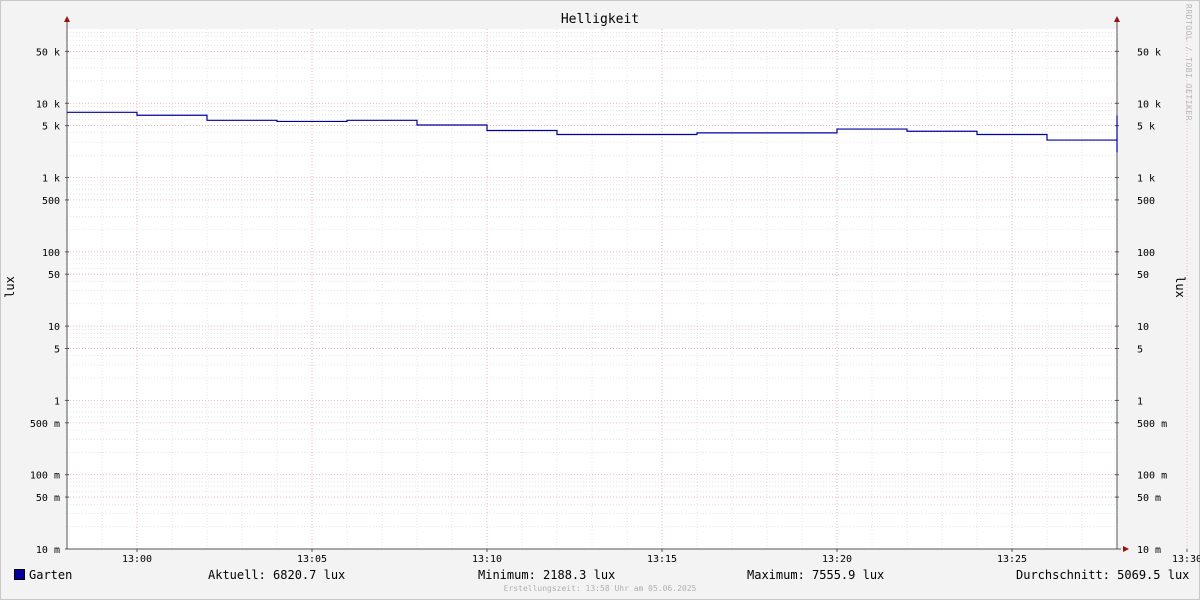  What do you see at coordinates (277, 575) in the screenshot?
I see `legend-current: Aktuell: 6820.7 lux` at bounding box center [277, 575].